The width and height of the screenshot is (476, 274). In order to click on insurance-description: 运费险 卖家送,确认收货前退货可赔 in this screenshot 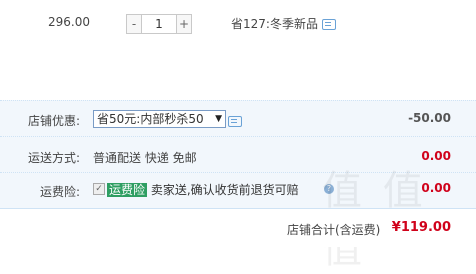, I will do `click(203, 189)`.